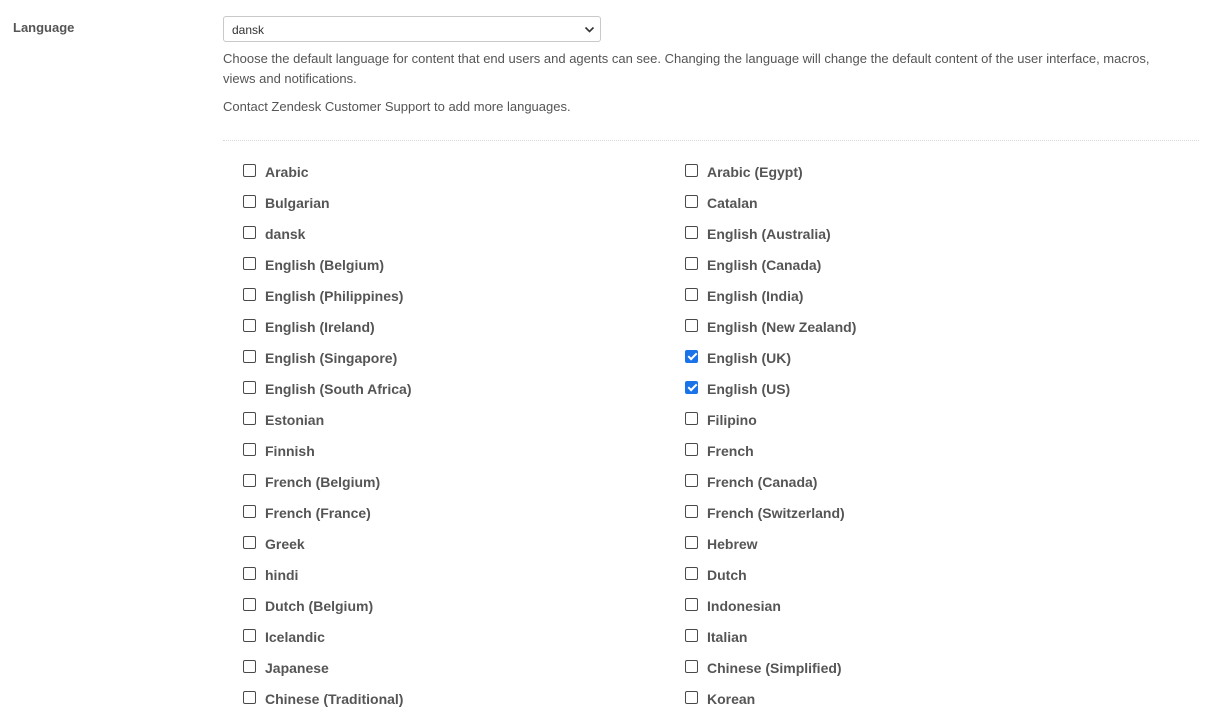 This screenshot has width=1211, height=718. Describe the element at coordinates (762, 481) in the screenshot. I see `language-label: French (Canada)` at that location.